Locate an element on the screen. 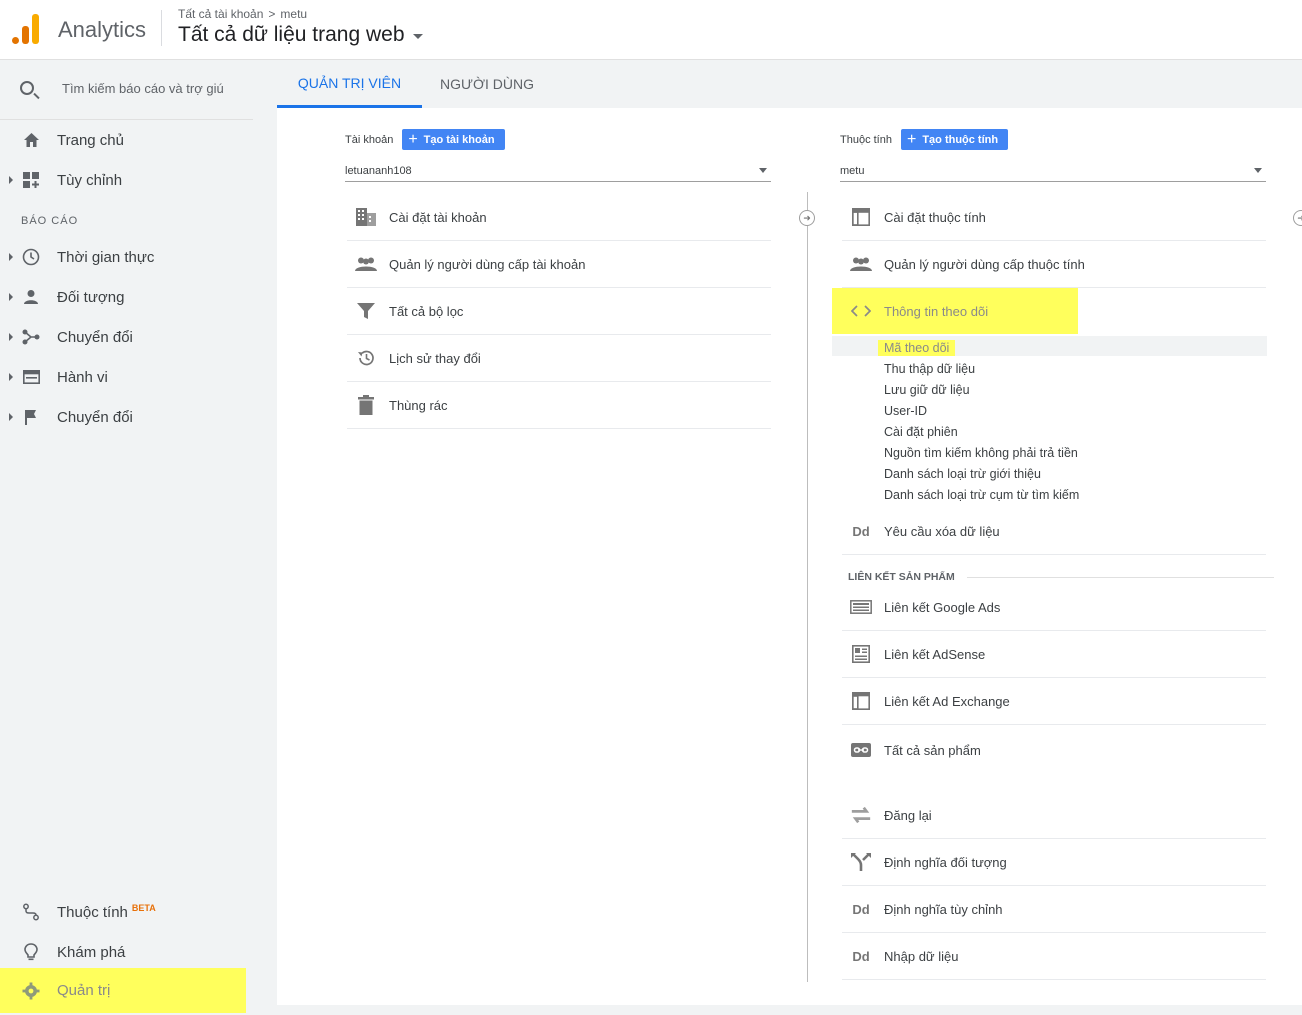 The height and width of the screenshot is (1015, 1302). custom-definitions-item: Dd Định nghĩa tùy chỉnh is located at coordinates (1054, 909).